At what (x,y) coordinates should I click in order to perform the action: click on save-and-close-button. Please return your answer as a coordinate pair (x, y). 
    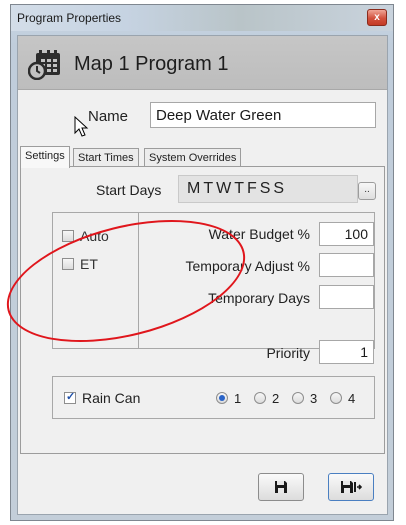
    Looking at the image, I should click on (351, 487).